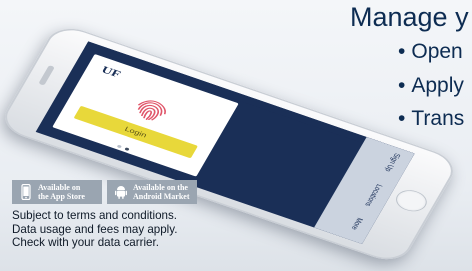 The height and width of the screenshot is (271, 472). Describe the element at coordinates (59, 187) in the screenshot. I see `badge-line-1: Available on` at that location.